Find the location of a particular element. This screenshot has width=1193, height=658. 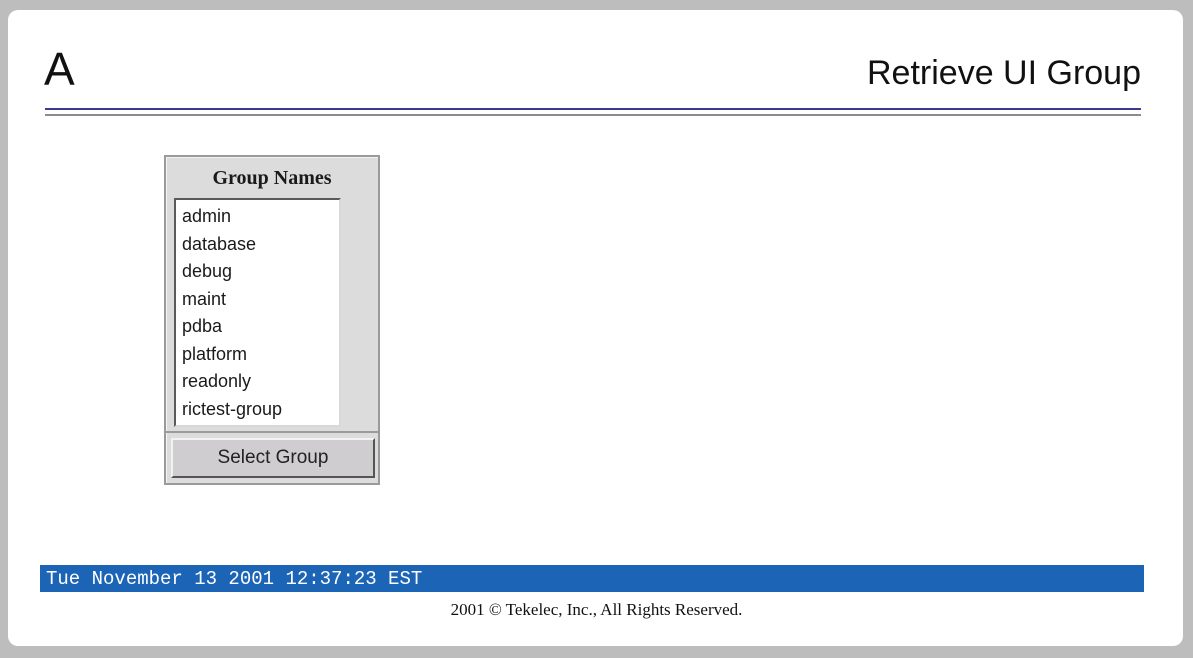

group-option: pdba is located at coordinates (260, 327).